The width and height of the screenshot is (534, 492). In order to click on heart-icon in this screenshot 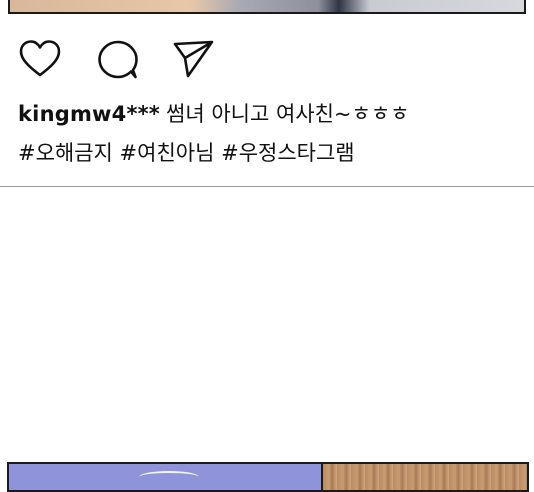, I will do `click(40, 58)`.